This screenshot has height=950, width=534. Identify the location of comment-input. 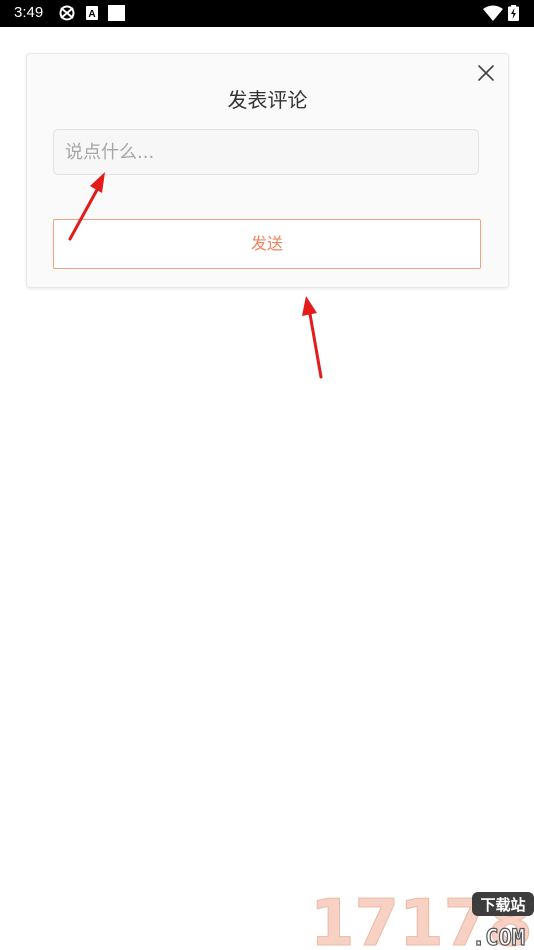
(266, 152).